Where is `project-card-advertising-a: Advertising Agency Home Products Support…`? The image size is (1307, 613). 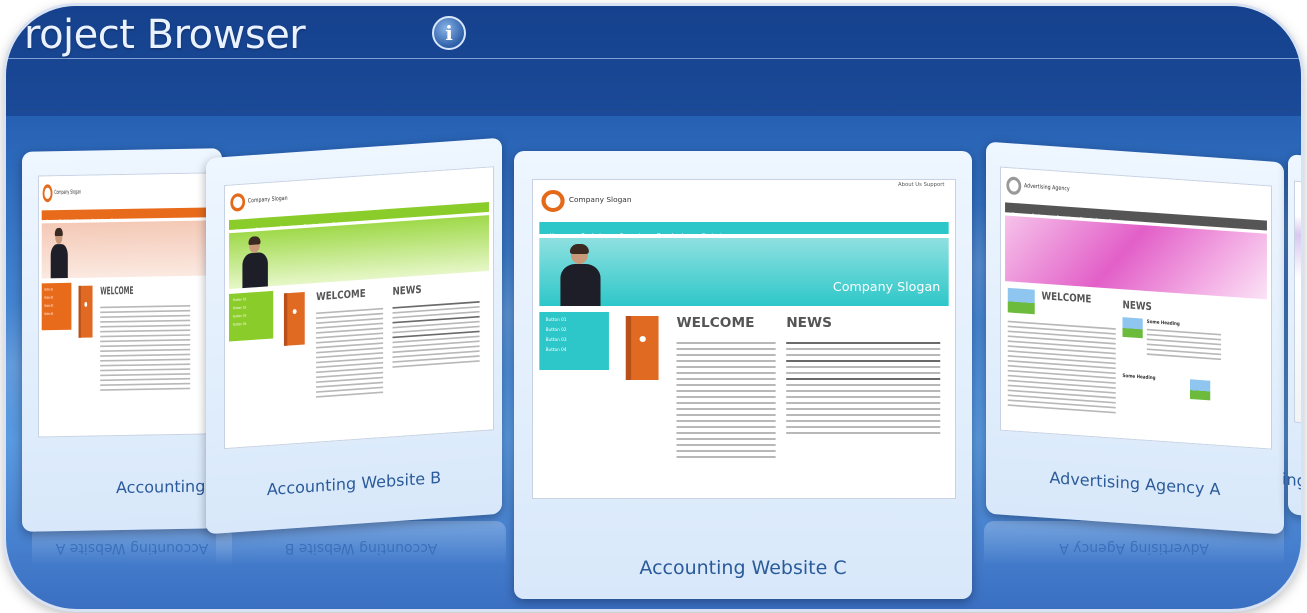
project-card-advertising-a: Advertising Agency Home Products Support… is located at coordinates (1135, 338).